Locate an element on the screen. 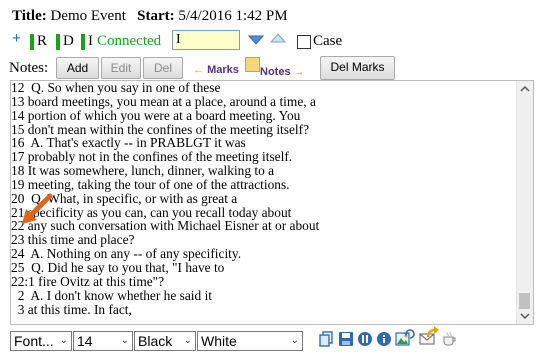  scroll-up-icon is located at coordinates (525, 89).